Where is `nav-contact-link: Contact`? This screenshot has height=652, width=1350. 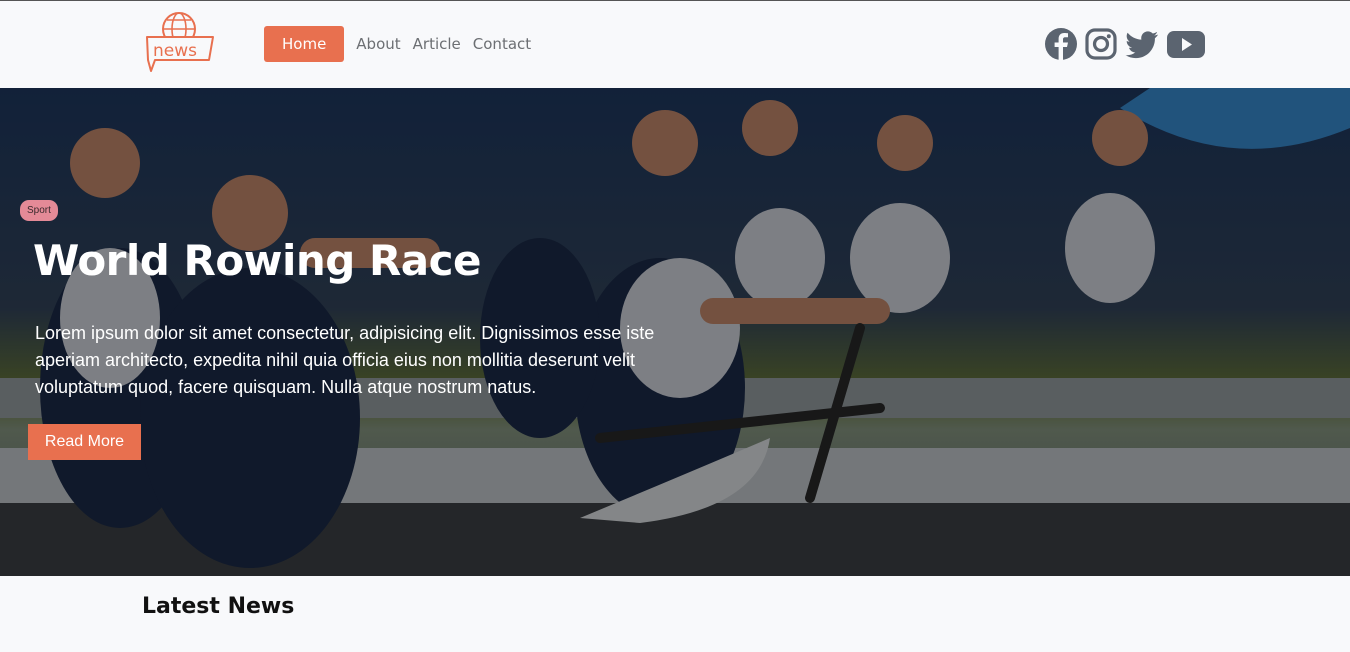
nav-contact-link: Contact is located at coordinates (502, 44).